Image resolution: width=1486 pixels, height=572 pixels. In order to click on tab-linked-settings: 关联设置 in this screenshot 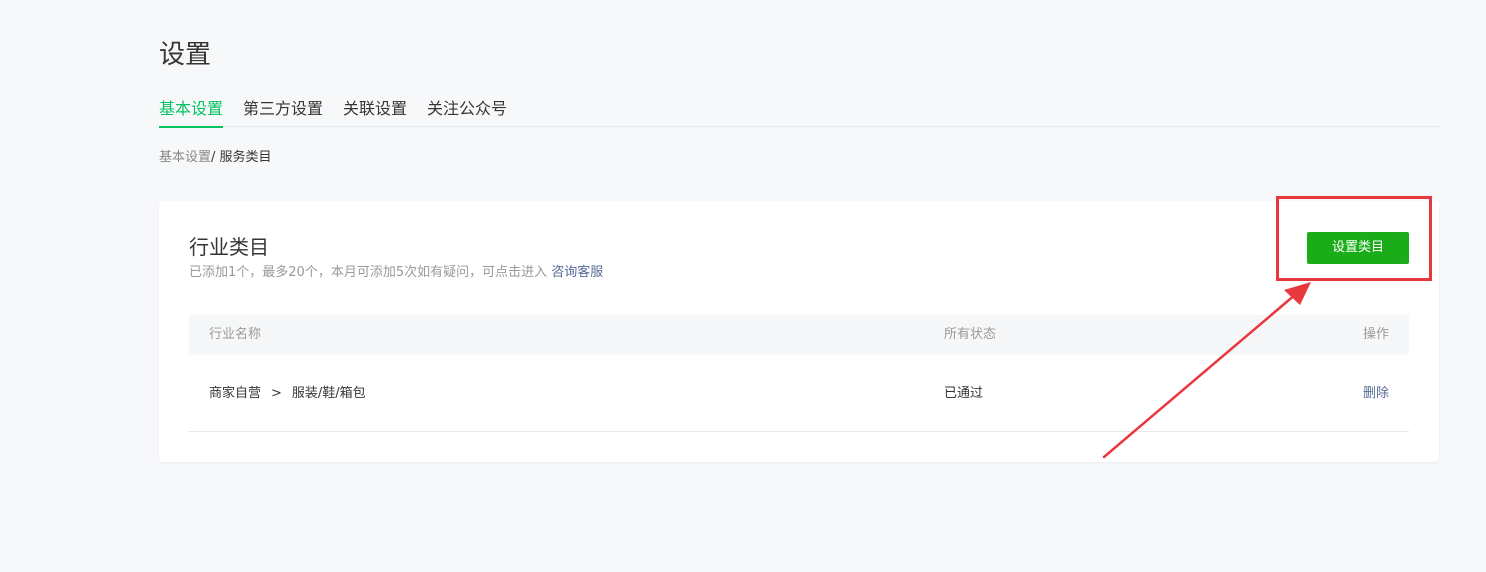, I will do `click(375, 111)`.